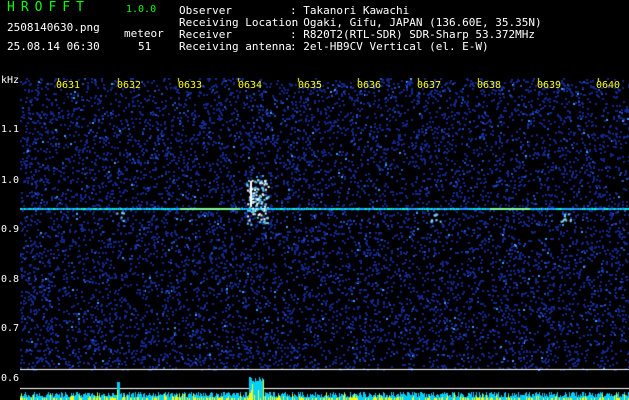  What do you see at coordinates (10, 80) in the screenshot?
I see `y-axis-unit: kHz` at bounding box center [10, 80].